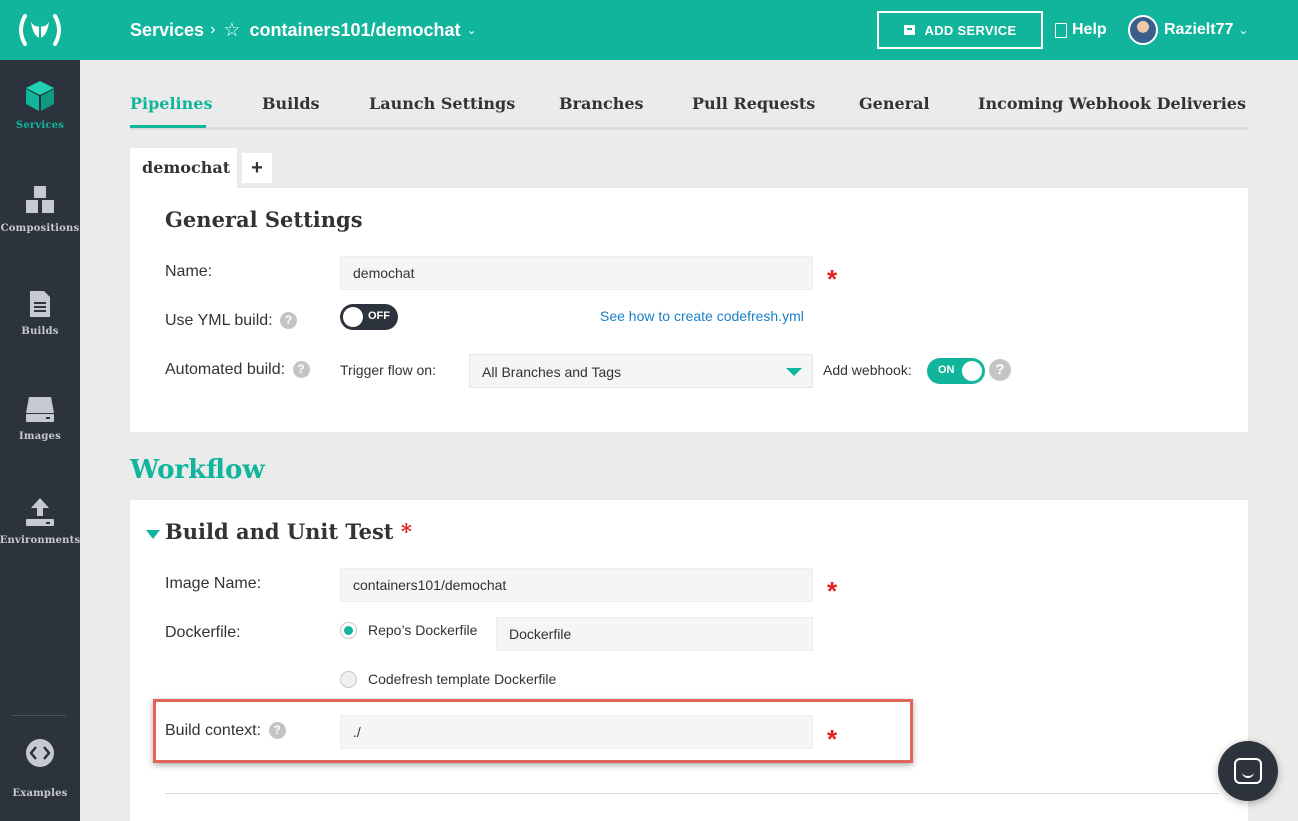 Image resolution: width=1298 pixels, height=821 pixels. What do you see at coordinates (40, 199) in the screenshot?
I see `cubes-icon` at bounding box center [40, 199].